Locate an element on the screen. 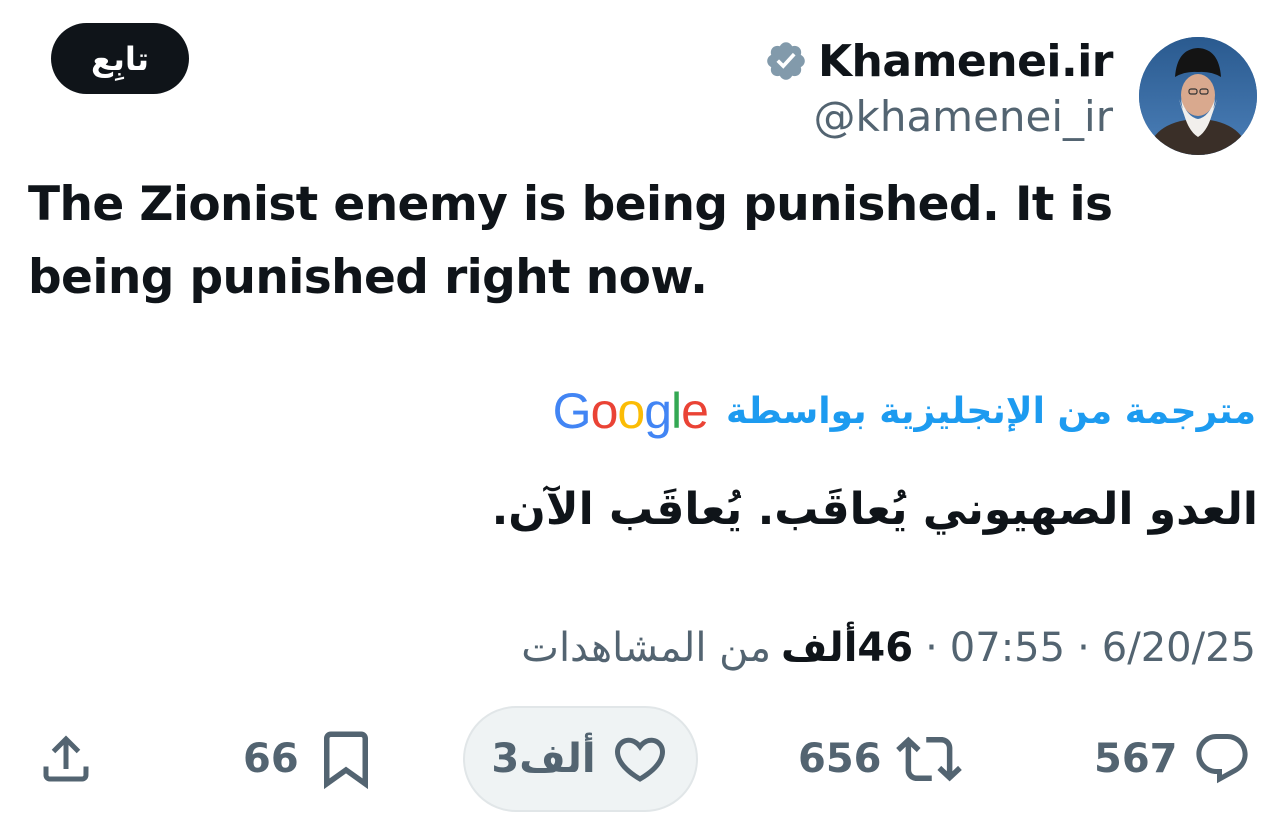 This screenshot has height=836, width=1284. share-button is located at coordinates (66, 759).